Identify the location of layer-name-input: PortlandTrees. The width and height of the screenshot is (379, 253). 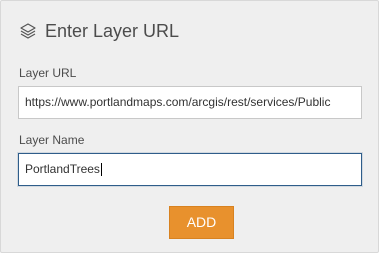
(190, 169).